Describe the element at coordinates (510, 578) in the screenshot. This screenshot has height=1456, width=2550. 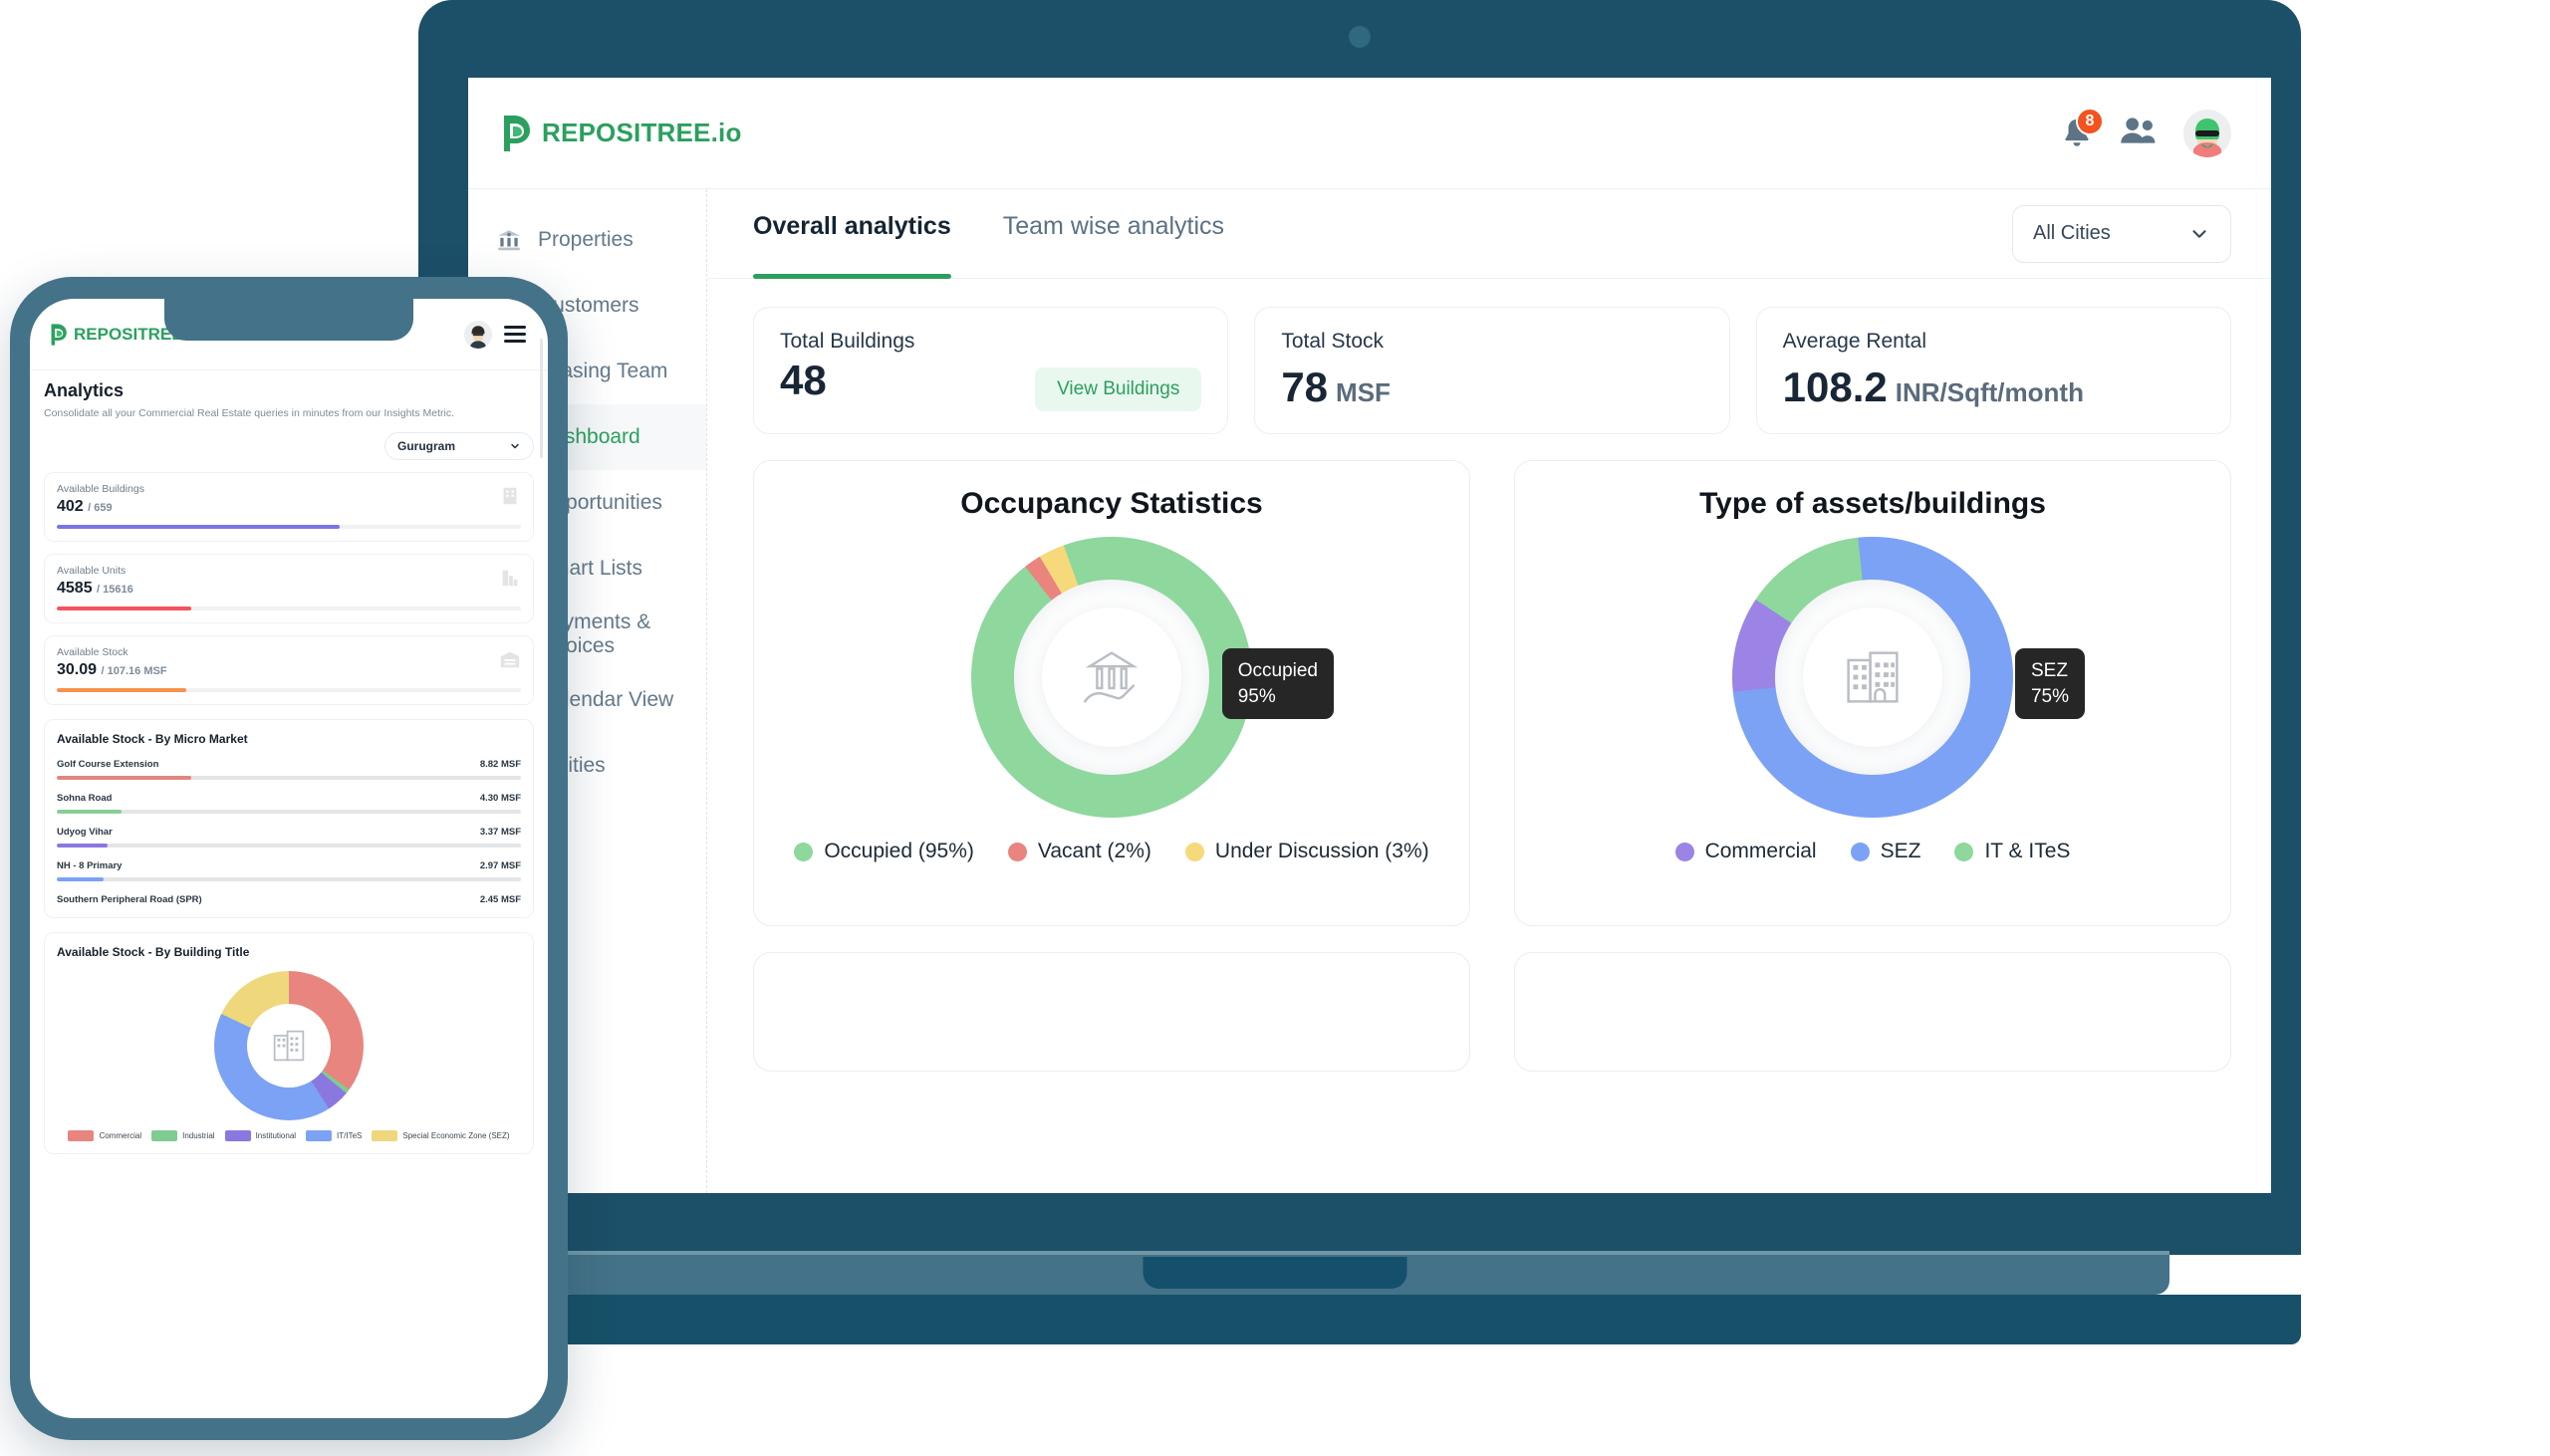
I see `units-icon` at that location.